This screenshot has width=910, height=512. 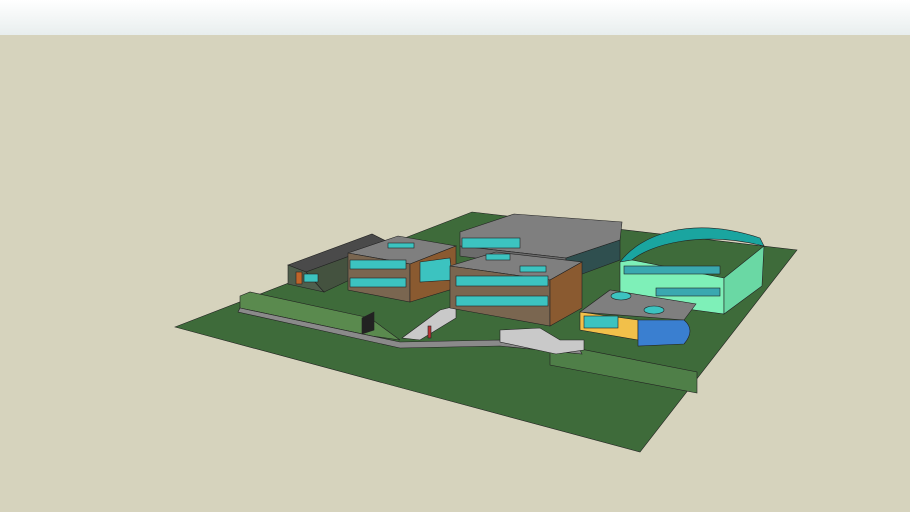 I want to click on pavilion-blue-drum, so click(x=664, y=333).